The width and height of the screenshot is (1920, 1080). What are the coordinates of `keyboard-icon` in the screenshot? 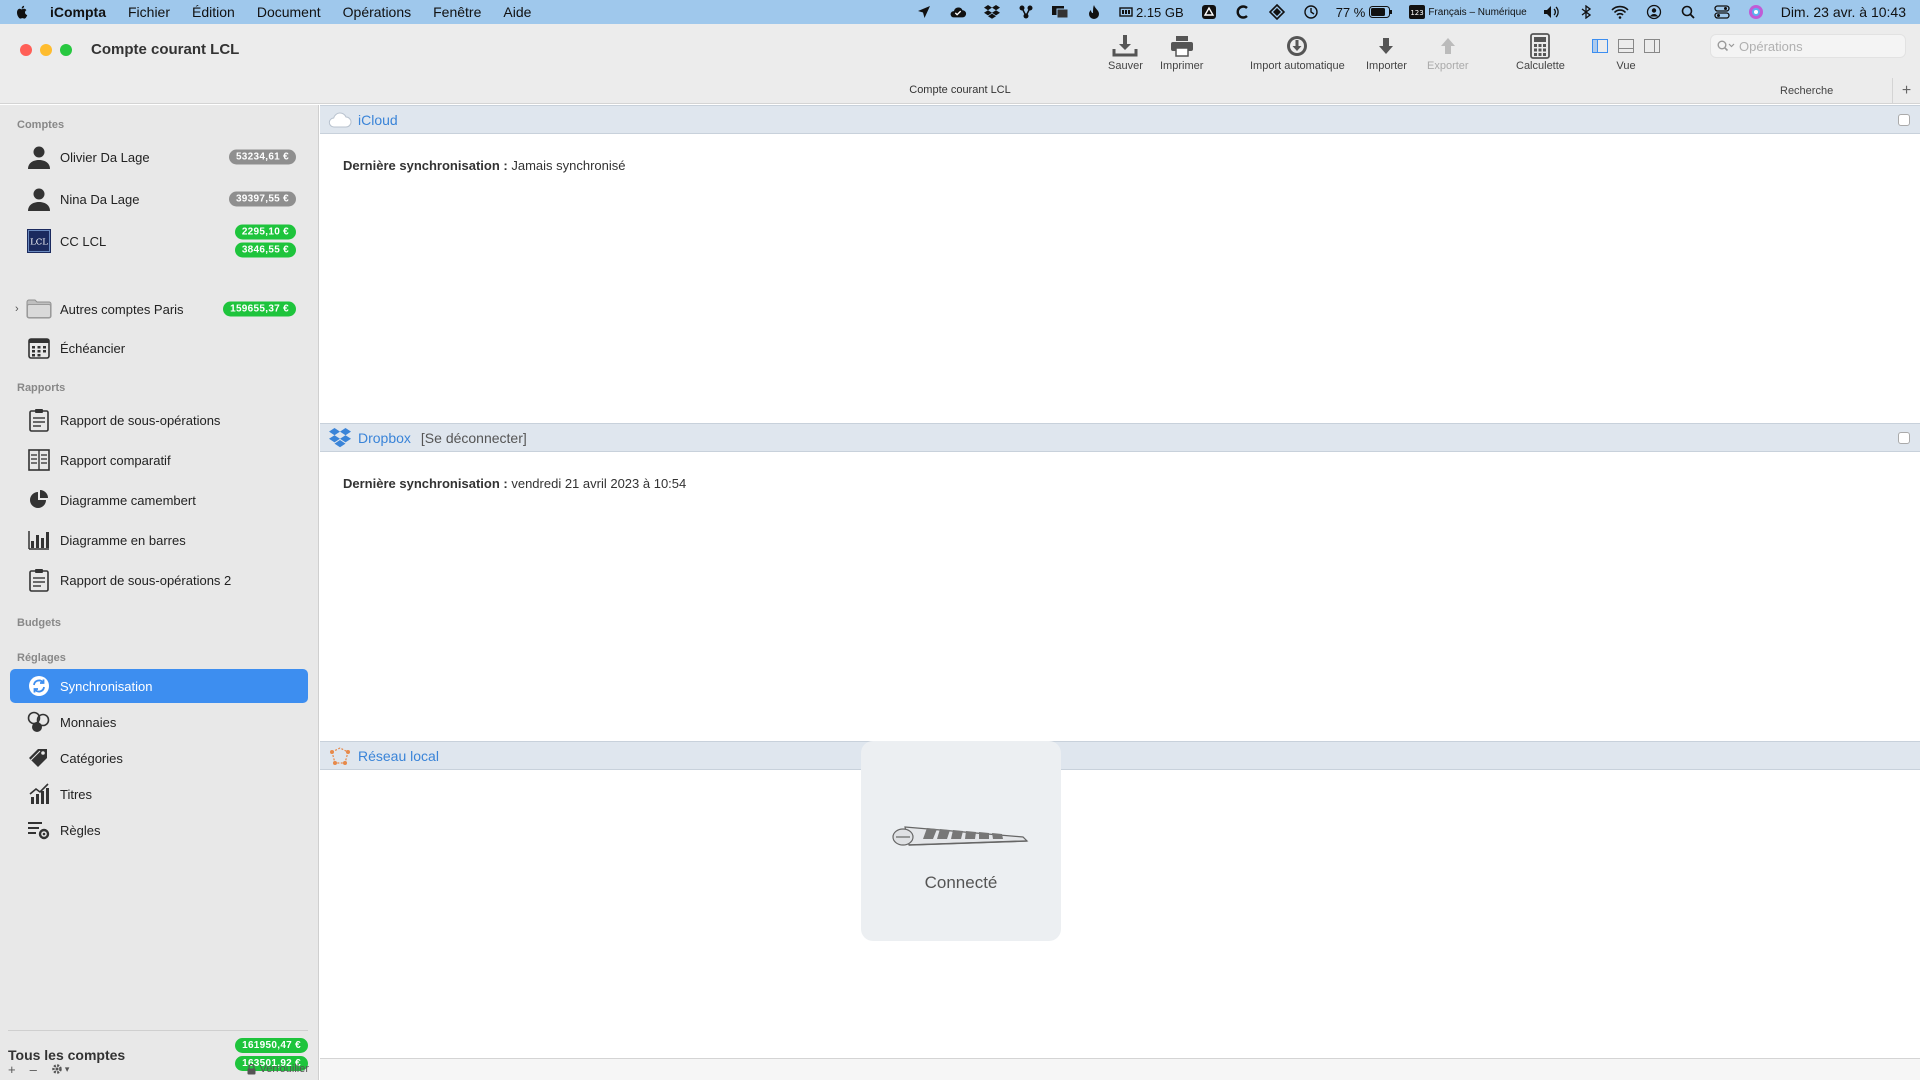 It's located at (960, 836).